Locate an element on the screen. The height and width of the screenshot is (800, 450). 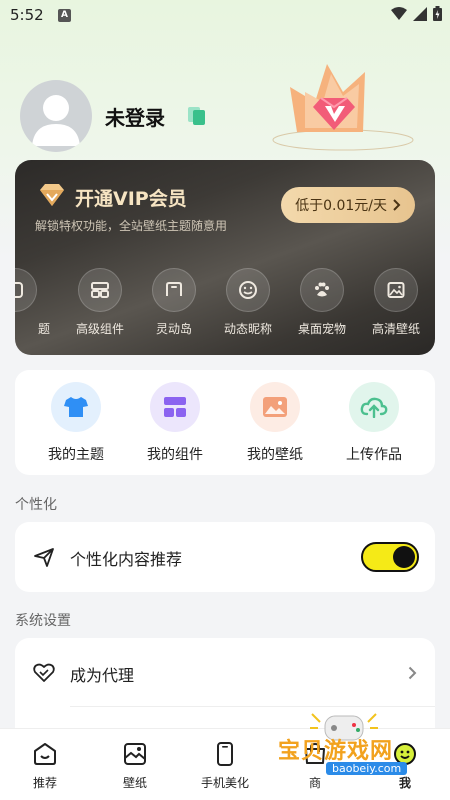
wifi-icon is located at coordinates (399, 13).